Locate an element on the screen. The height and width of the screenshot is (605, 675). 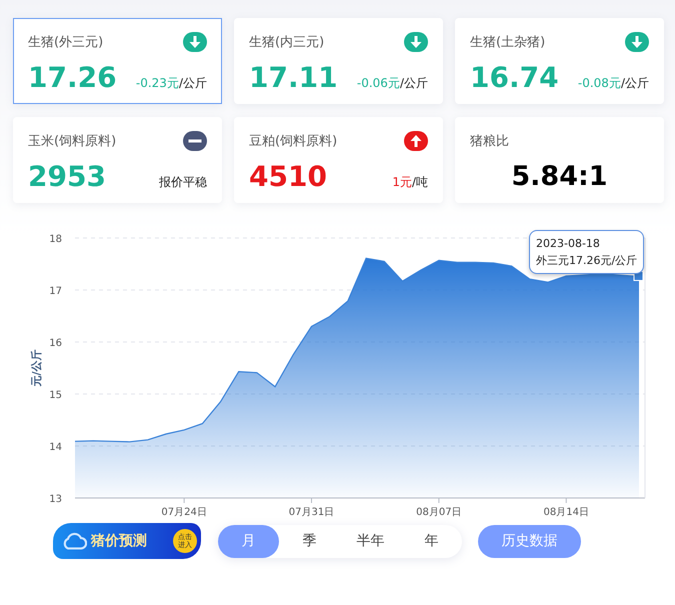
price-change: 1元/吨 is located at coordinates (410, 182).